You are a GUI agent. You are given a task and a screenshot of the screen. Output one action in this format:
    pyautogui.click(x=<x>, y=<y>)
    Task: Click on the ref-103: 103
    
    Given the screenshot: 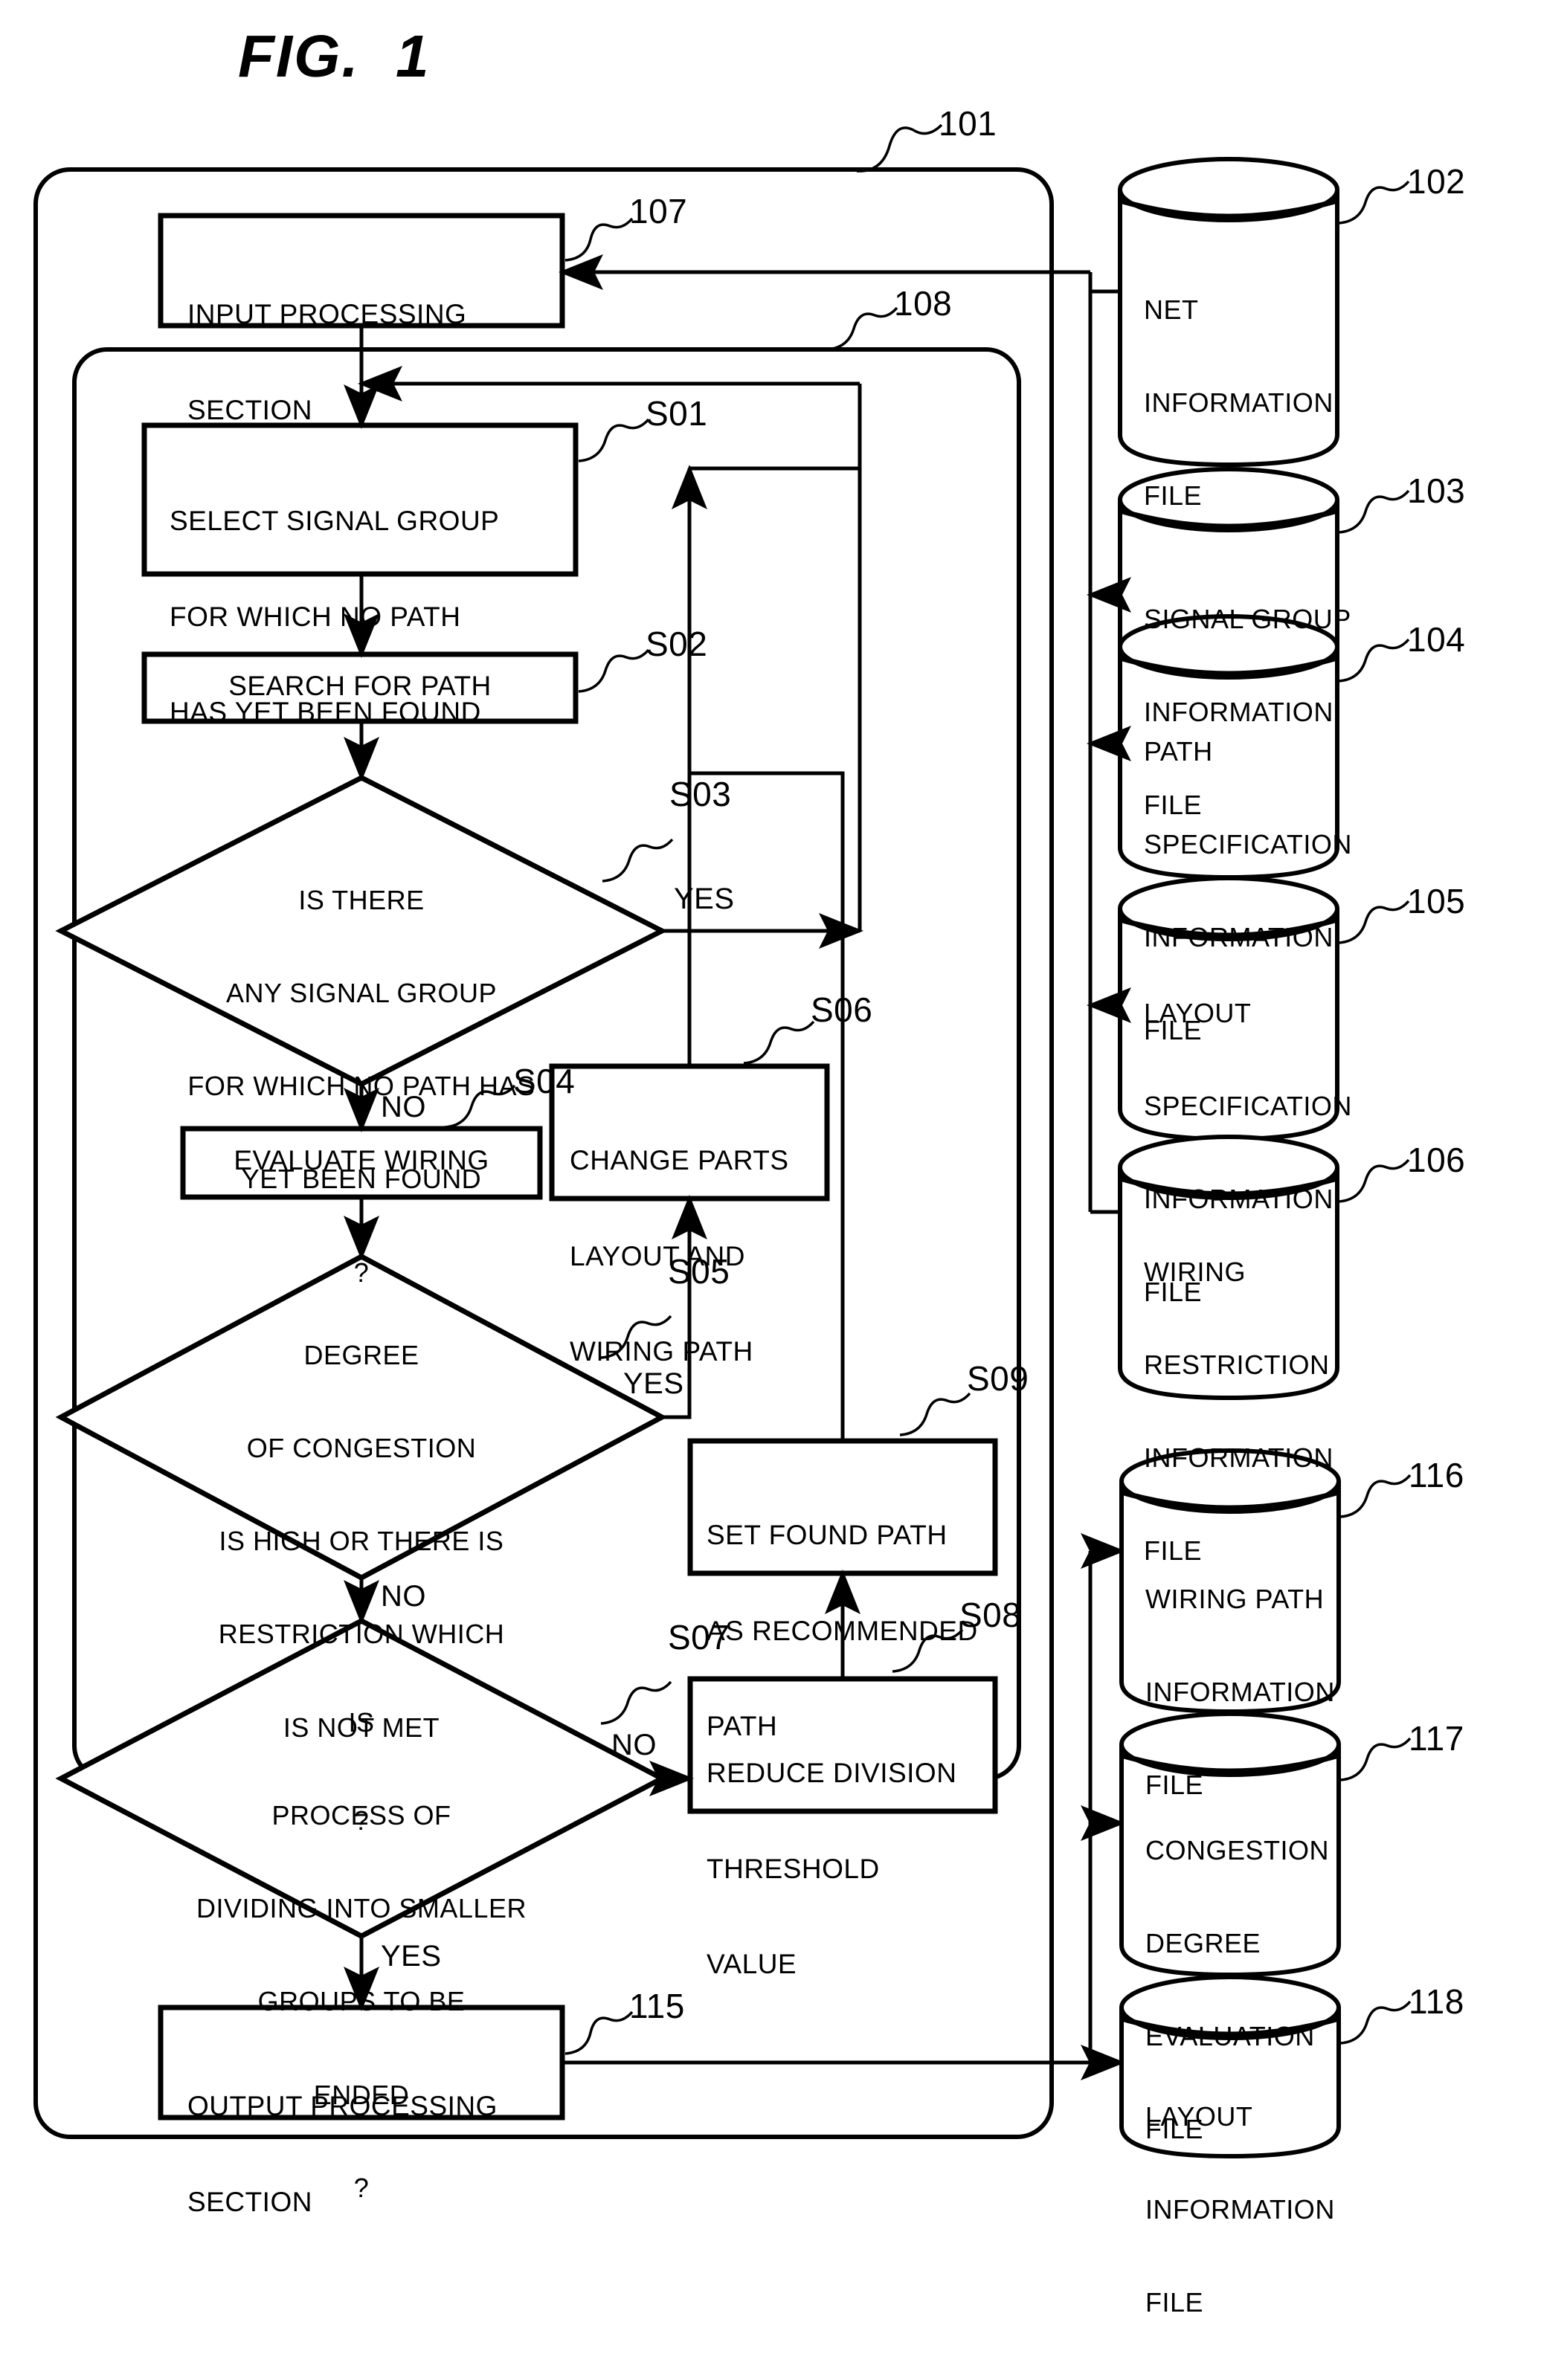 What is the action you would take?
    pyautogui.click(x=1436, y=490)
    